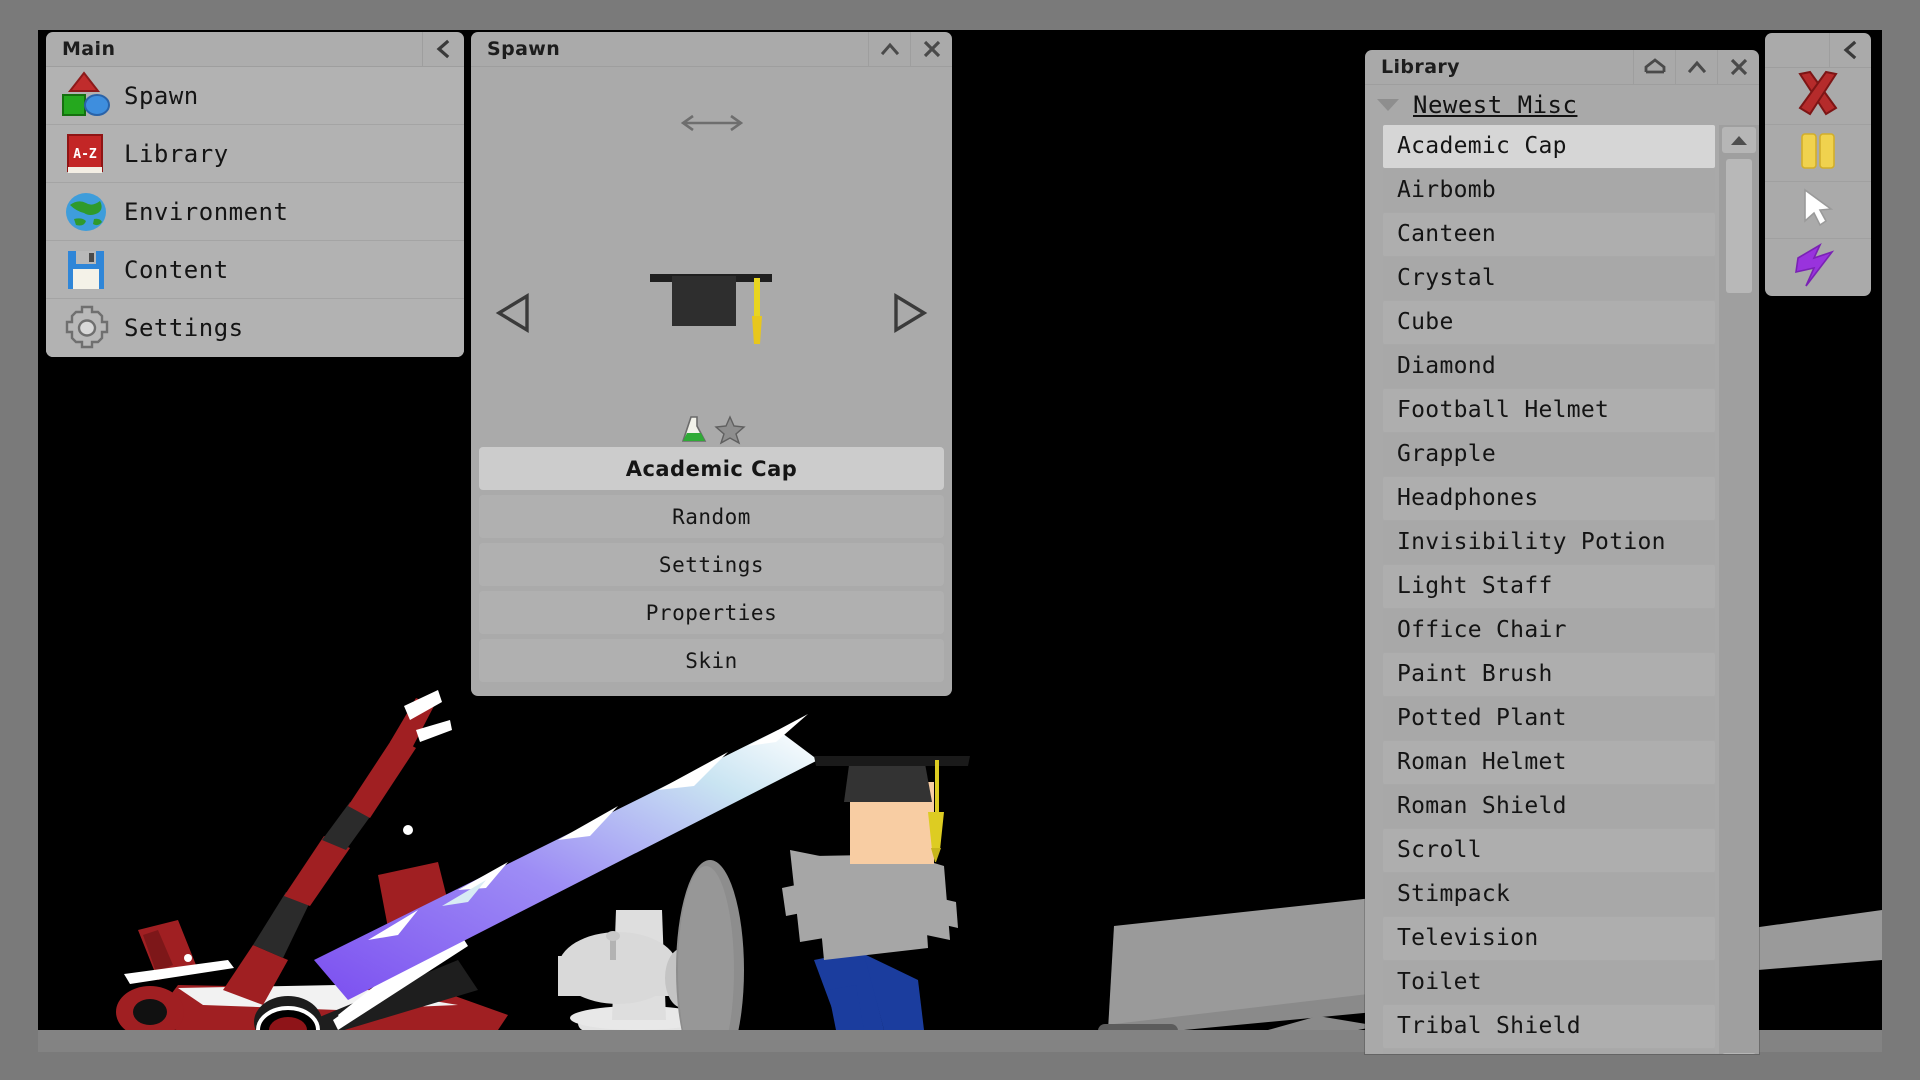 The height and width of the screenshot is (1080, 1920). I want to click on book-az-icon: A-Z, so click(87, 154).